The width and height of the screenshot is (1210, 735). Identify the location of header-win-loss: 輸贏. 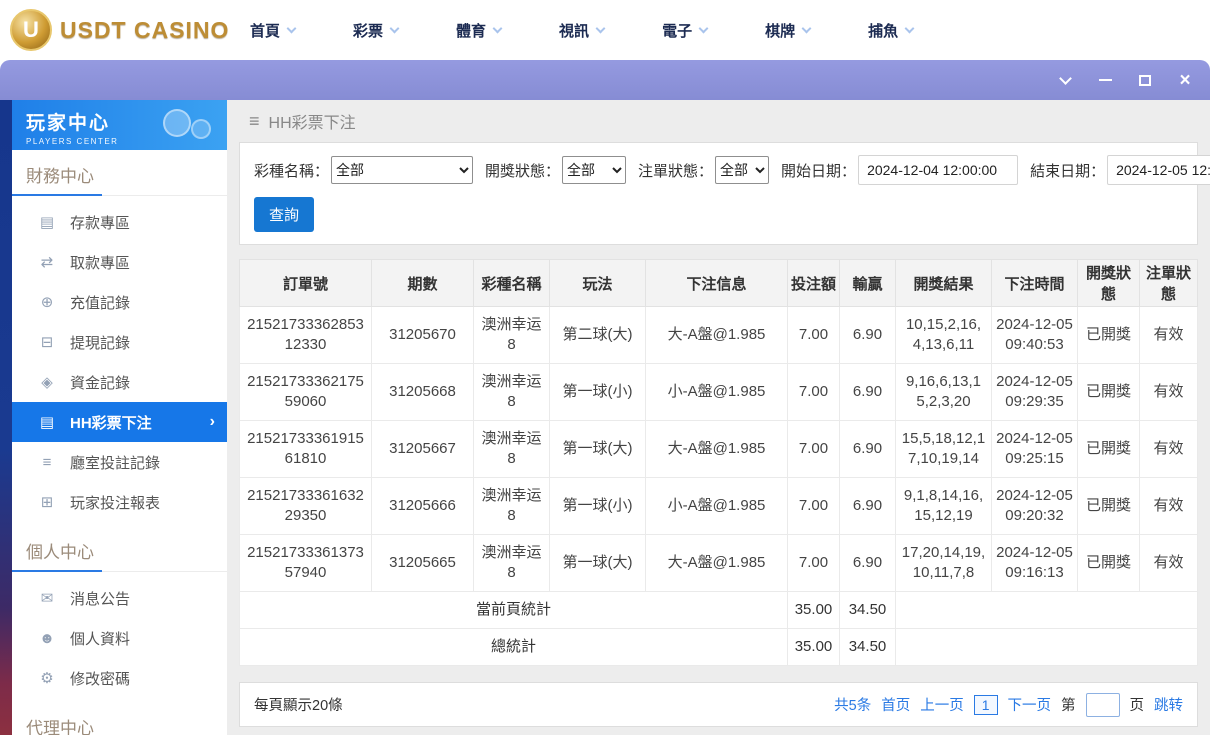
(867, 283).